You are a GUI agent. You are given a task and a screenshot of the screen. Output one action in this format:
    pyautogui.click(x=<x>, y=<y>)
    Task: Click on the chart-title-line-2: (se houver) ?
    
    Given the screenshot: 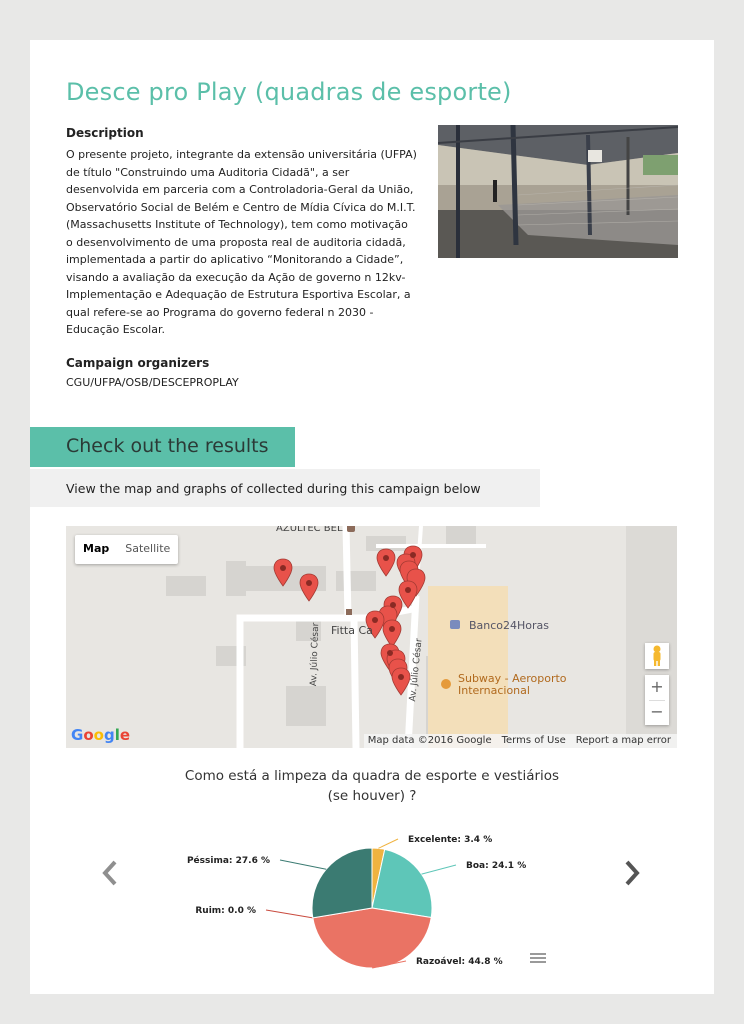 What is the action you would take?
    pyautogui.click(x=372, y=796)
    